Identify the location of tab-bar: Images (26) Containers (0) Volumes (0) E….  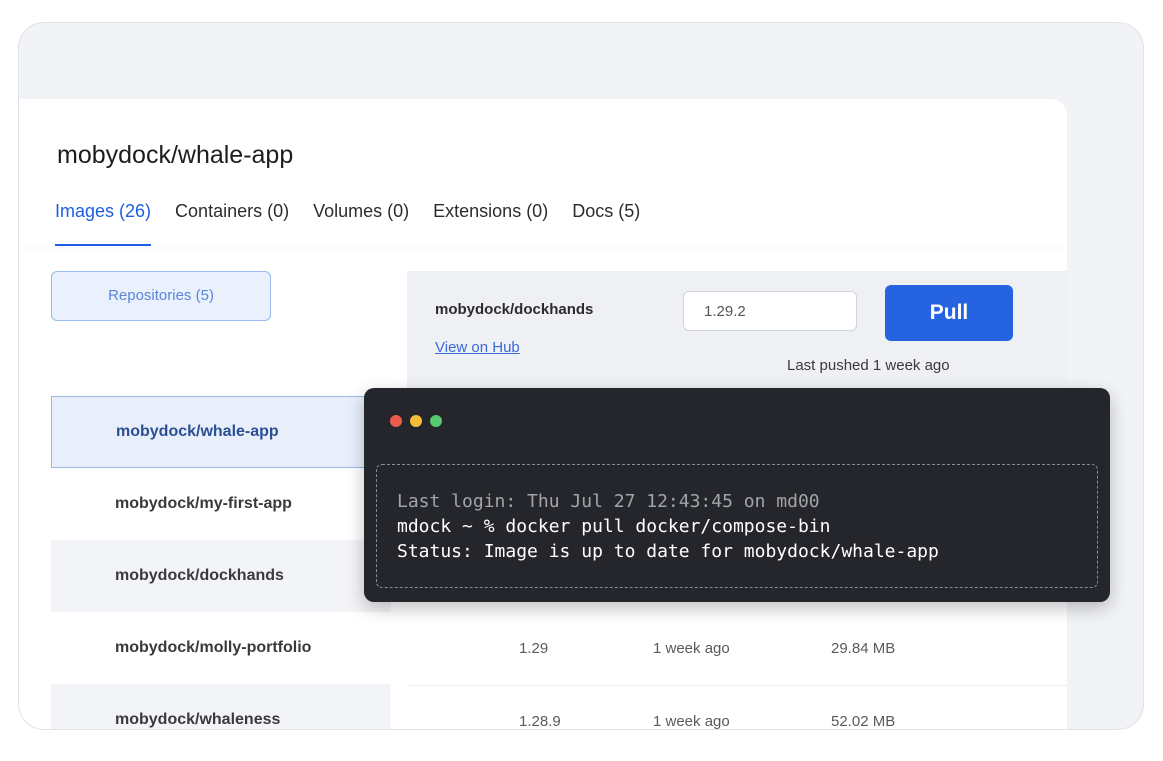
(359, 223).